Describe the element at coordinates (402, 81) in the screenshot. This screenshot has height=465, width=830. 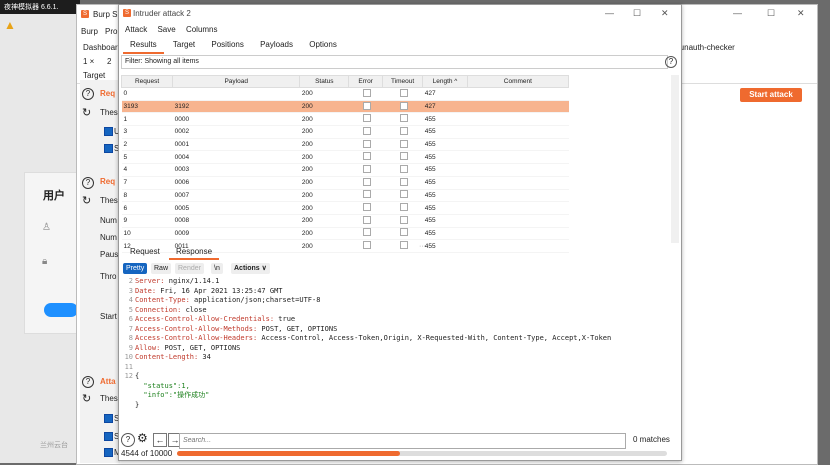
I see `col-timeout: Timeout` at that location.